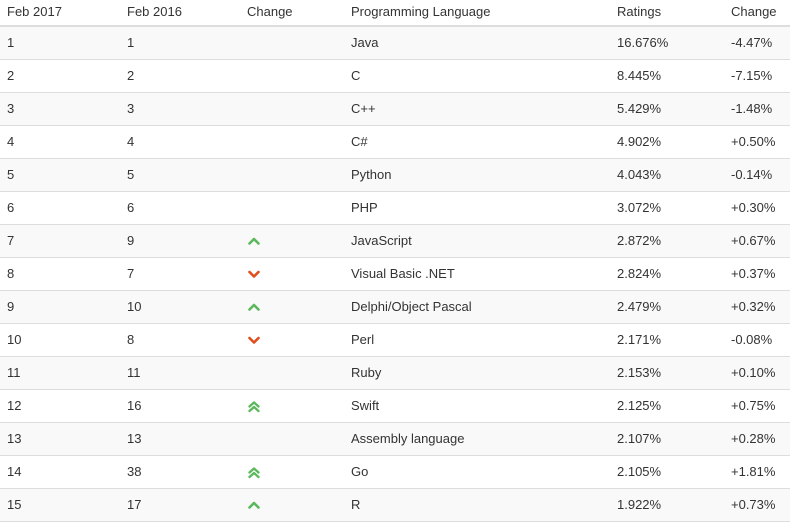  I want to click on language-name: Ruby, so click(477, 373).